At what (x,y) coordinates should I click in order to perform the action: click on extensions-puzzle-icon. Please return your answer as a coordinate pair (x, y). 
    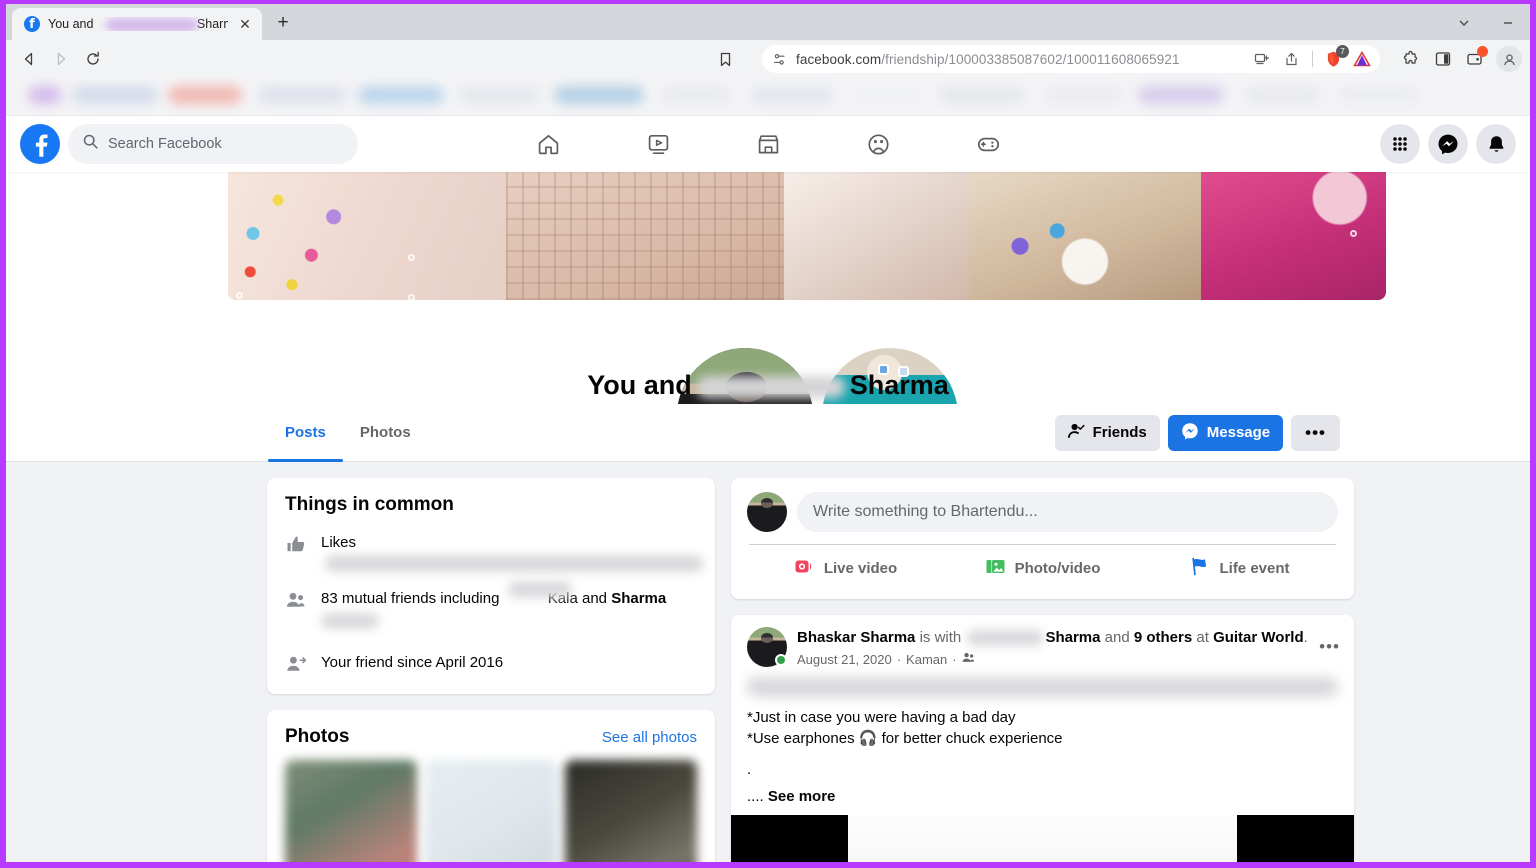
    Looking at the image, I should click on (1411, 59).